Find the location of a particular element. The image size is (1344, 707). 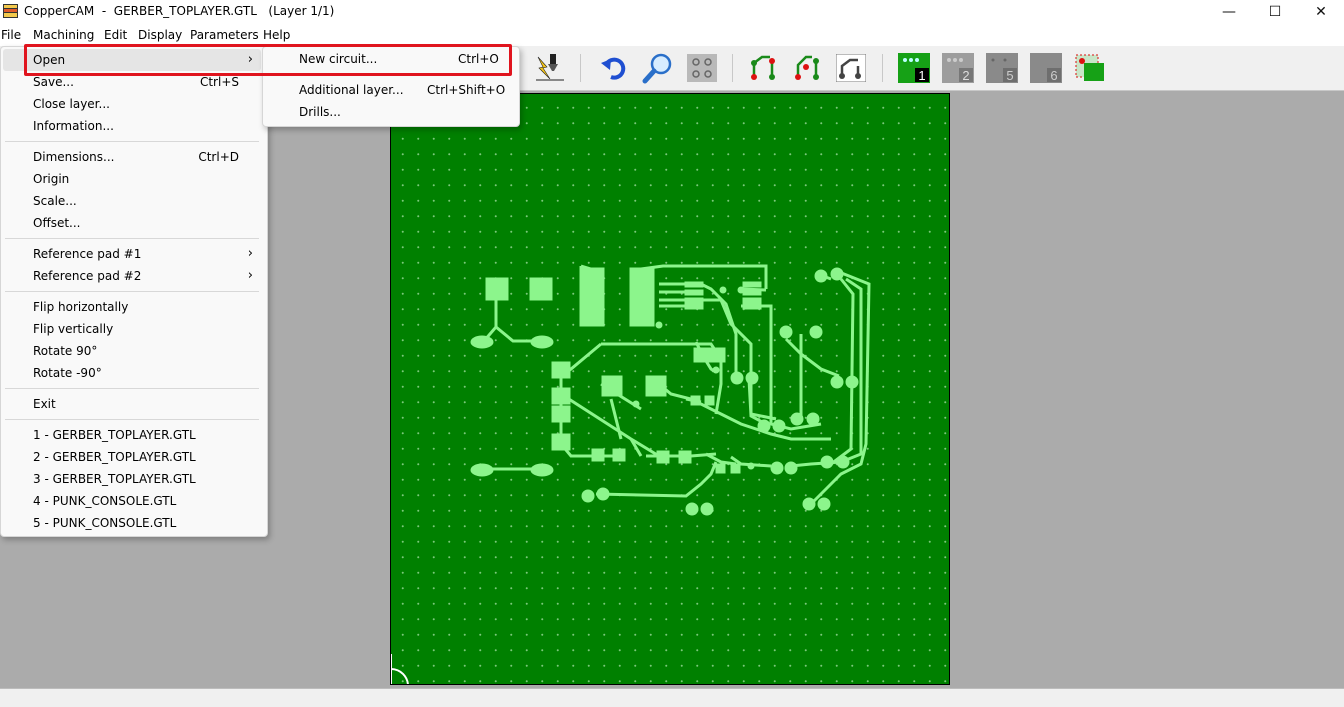

menu-help: Help is located at coordinates (276, 35).